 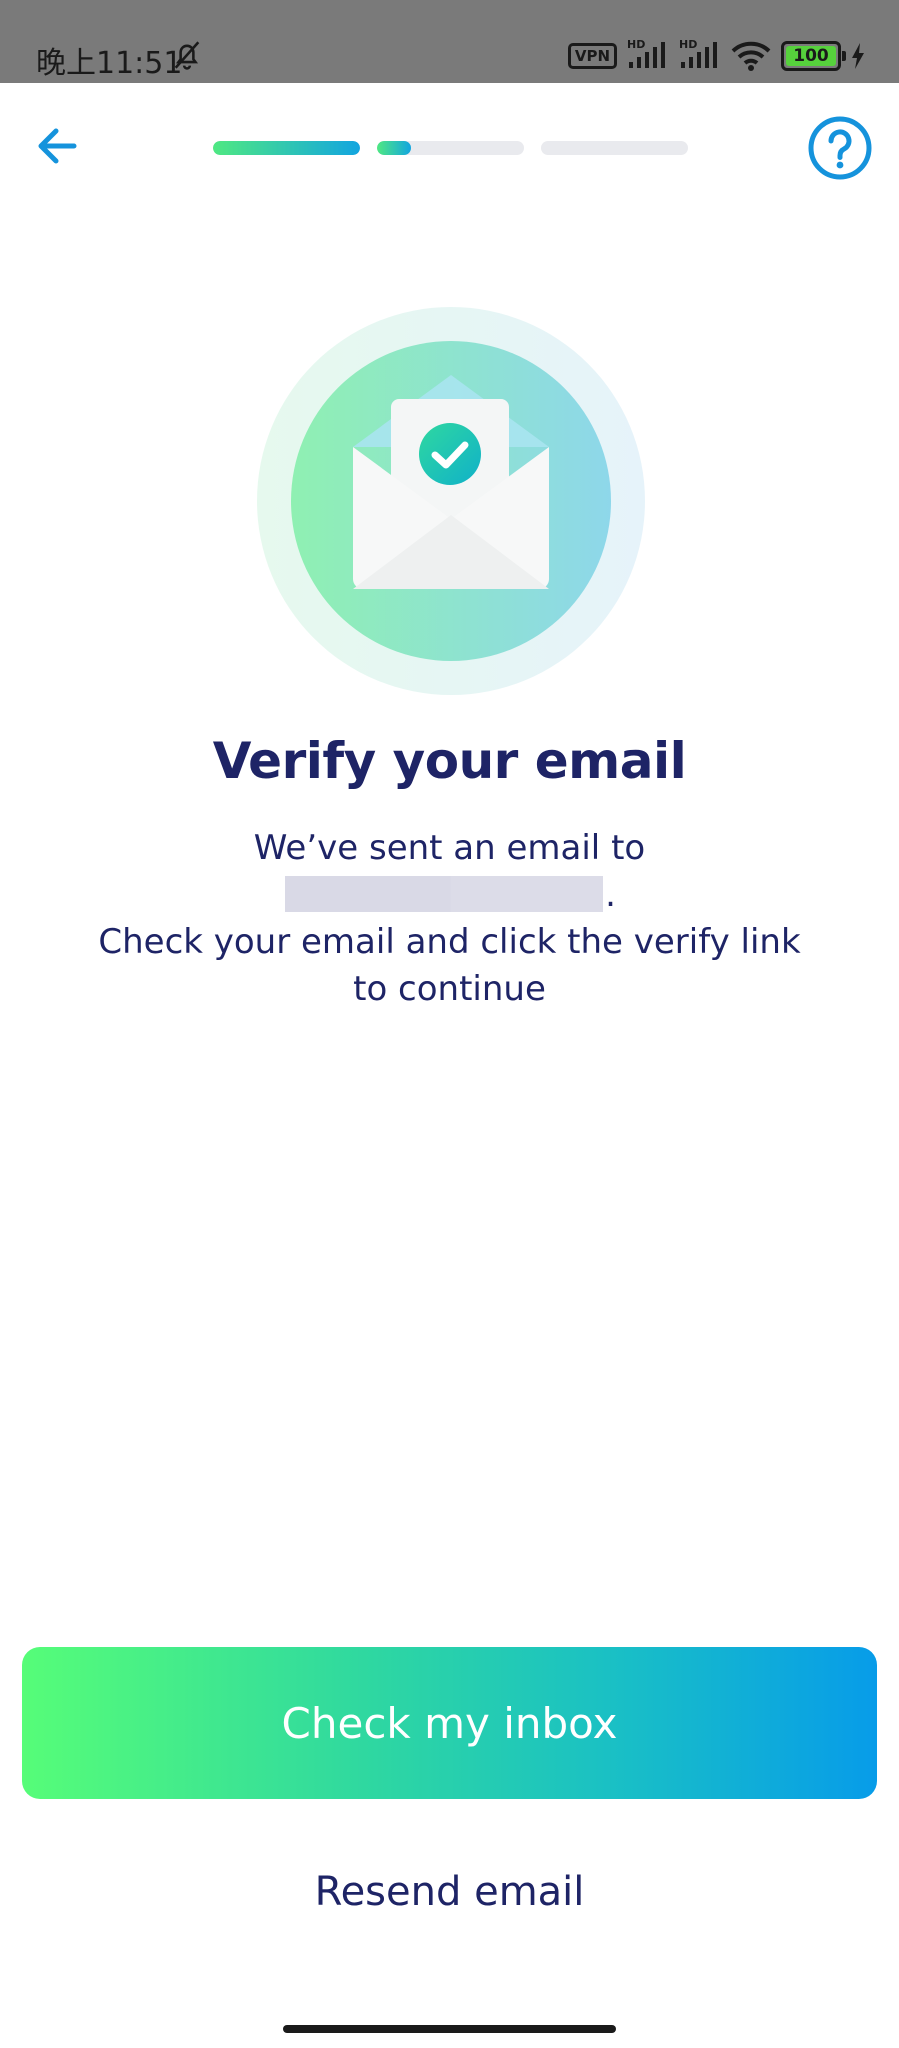 What do you see at coordinates (840, 148) in the screenshot?
I see `question-circle-icon` at bounding box center [840, 148].